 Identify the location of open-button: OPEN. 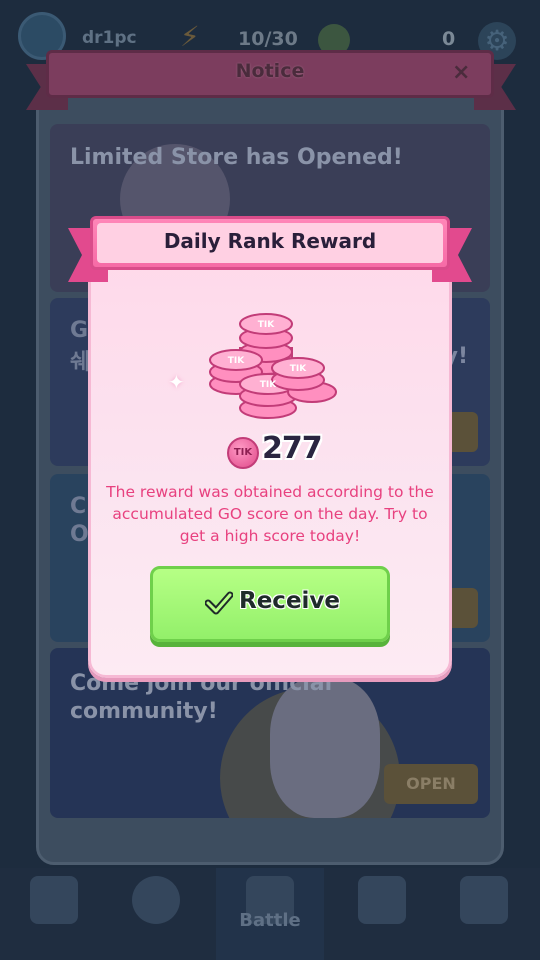
(431, 784).